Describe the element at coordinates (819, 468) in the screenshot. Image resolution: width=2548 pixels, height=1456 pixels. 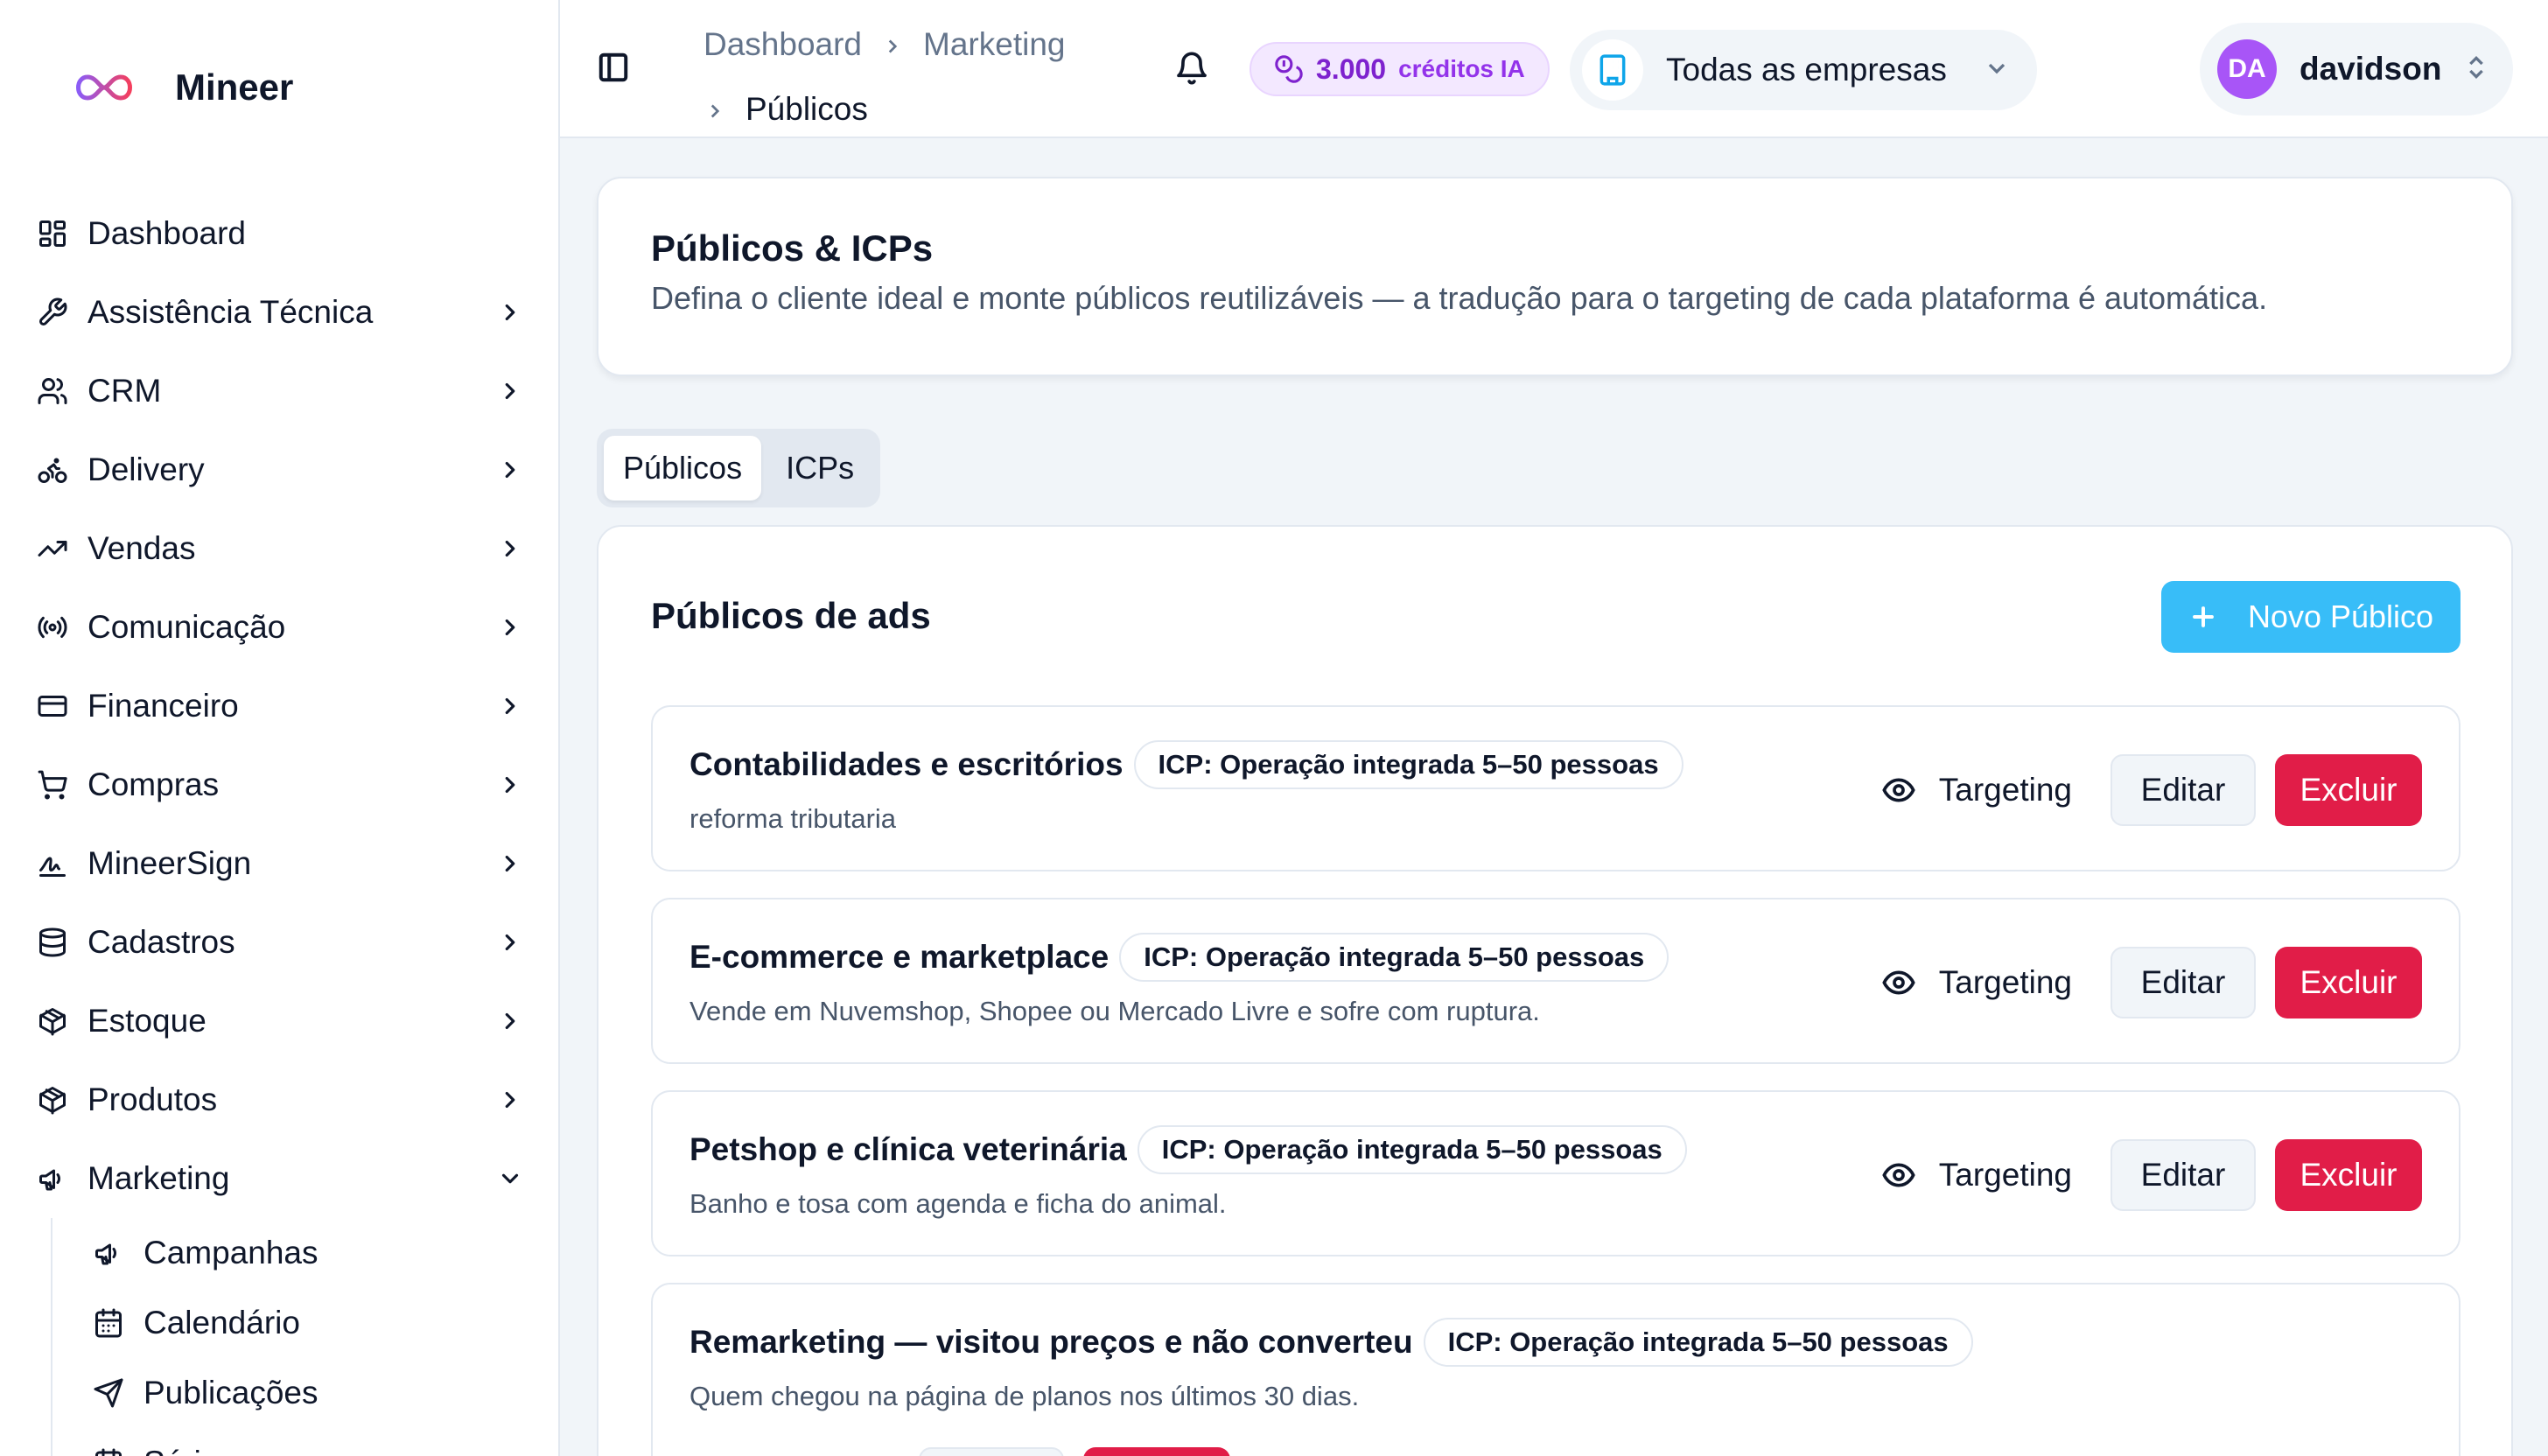
I see `tab-icps: ICPs` at that location.